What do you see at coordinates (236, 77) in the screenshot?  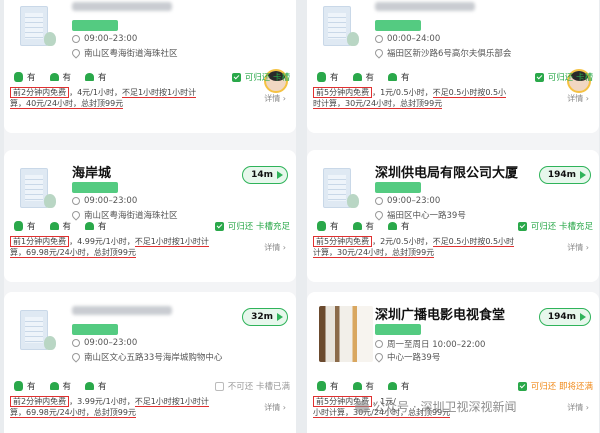 I see `check-icon` at bounding box center [236, 77].